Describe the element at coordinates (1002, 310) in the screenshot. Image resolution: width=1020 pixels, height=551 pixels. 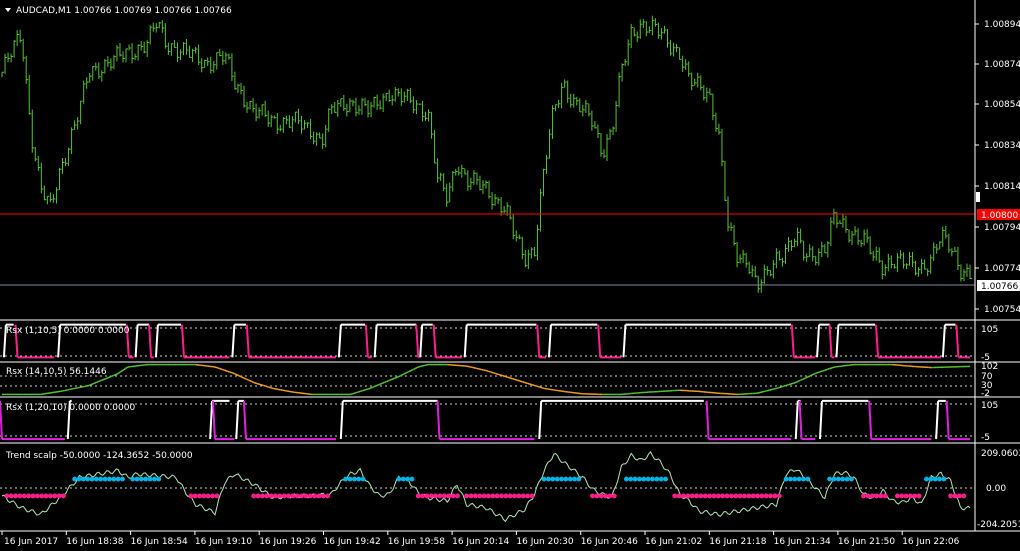
I see `svg-text: 1.00754` at that location.